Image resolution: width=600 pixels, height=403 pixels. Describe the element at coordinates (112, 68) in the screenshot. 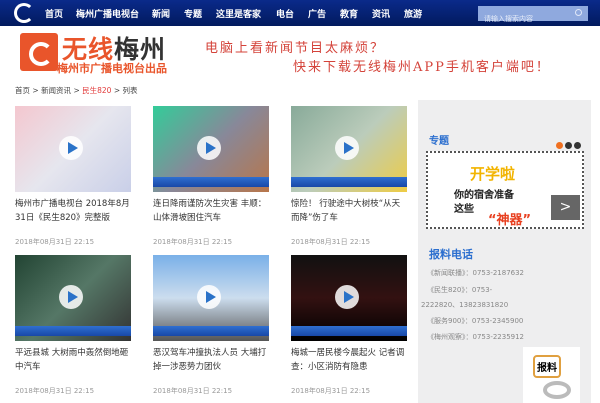

I see `brand-subtitle: 梅州市广播电视台出品` at that location.